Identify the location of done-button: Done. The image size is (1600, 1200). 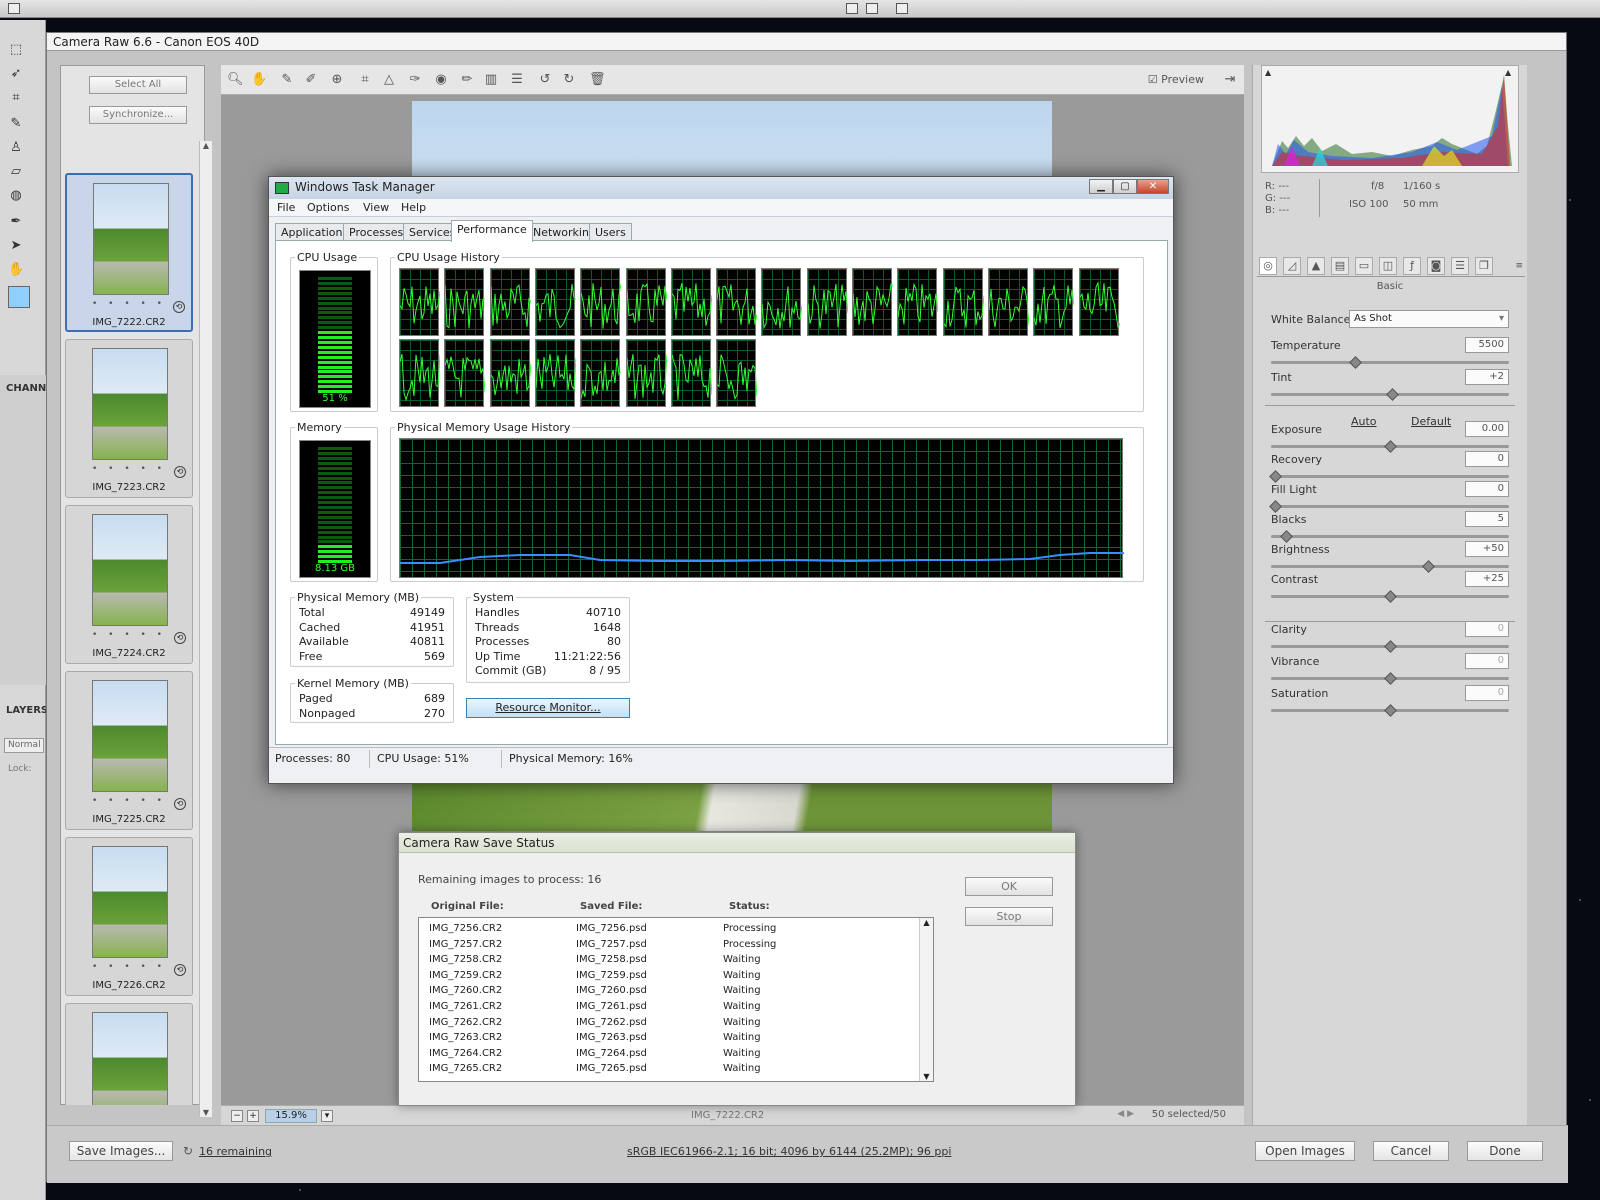
(1505, 1151).